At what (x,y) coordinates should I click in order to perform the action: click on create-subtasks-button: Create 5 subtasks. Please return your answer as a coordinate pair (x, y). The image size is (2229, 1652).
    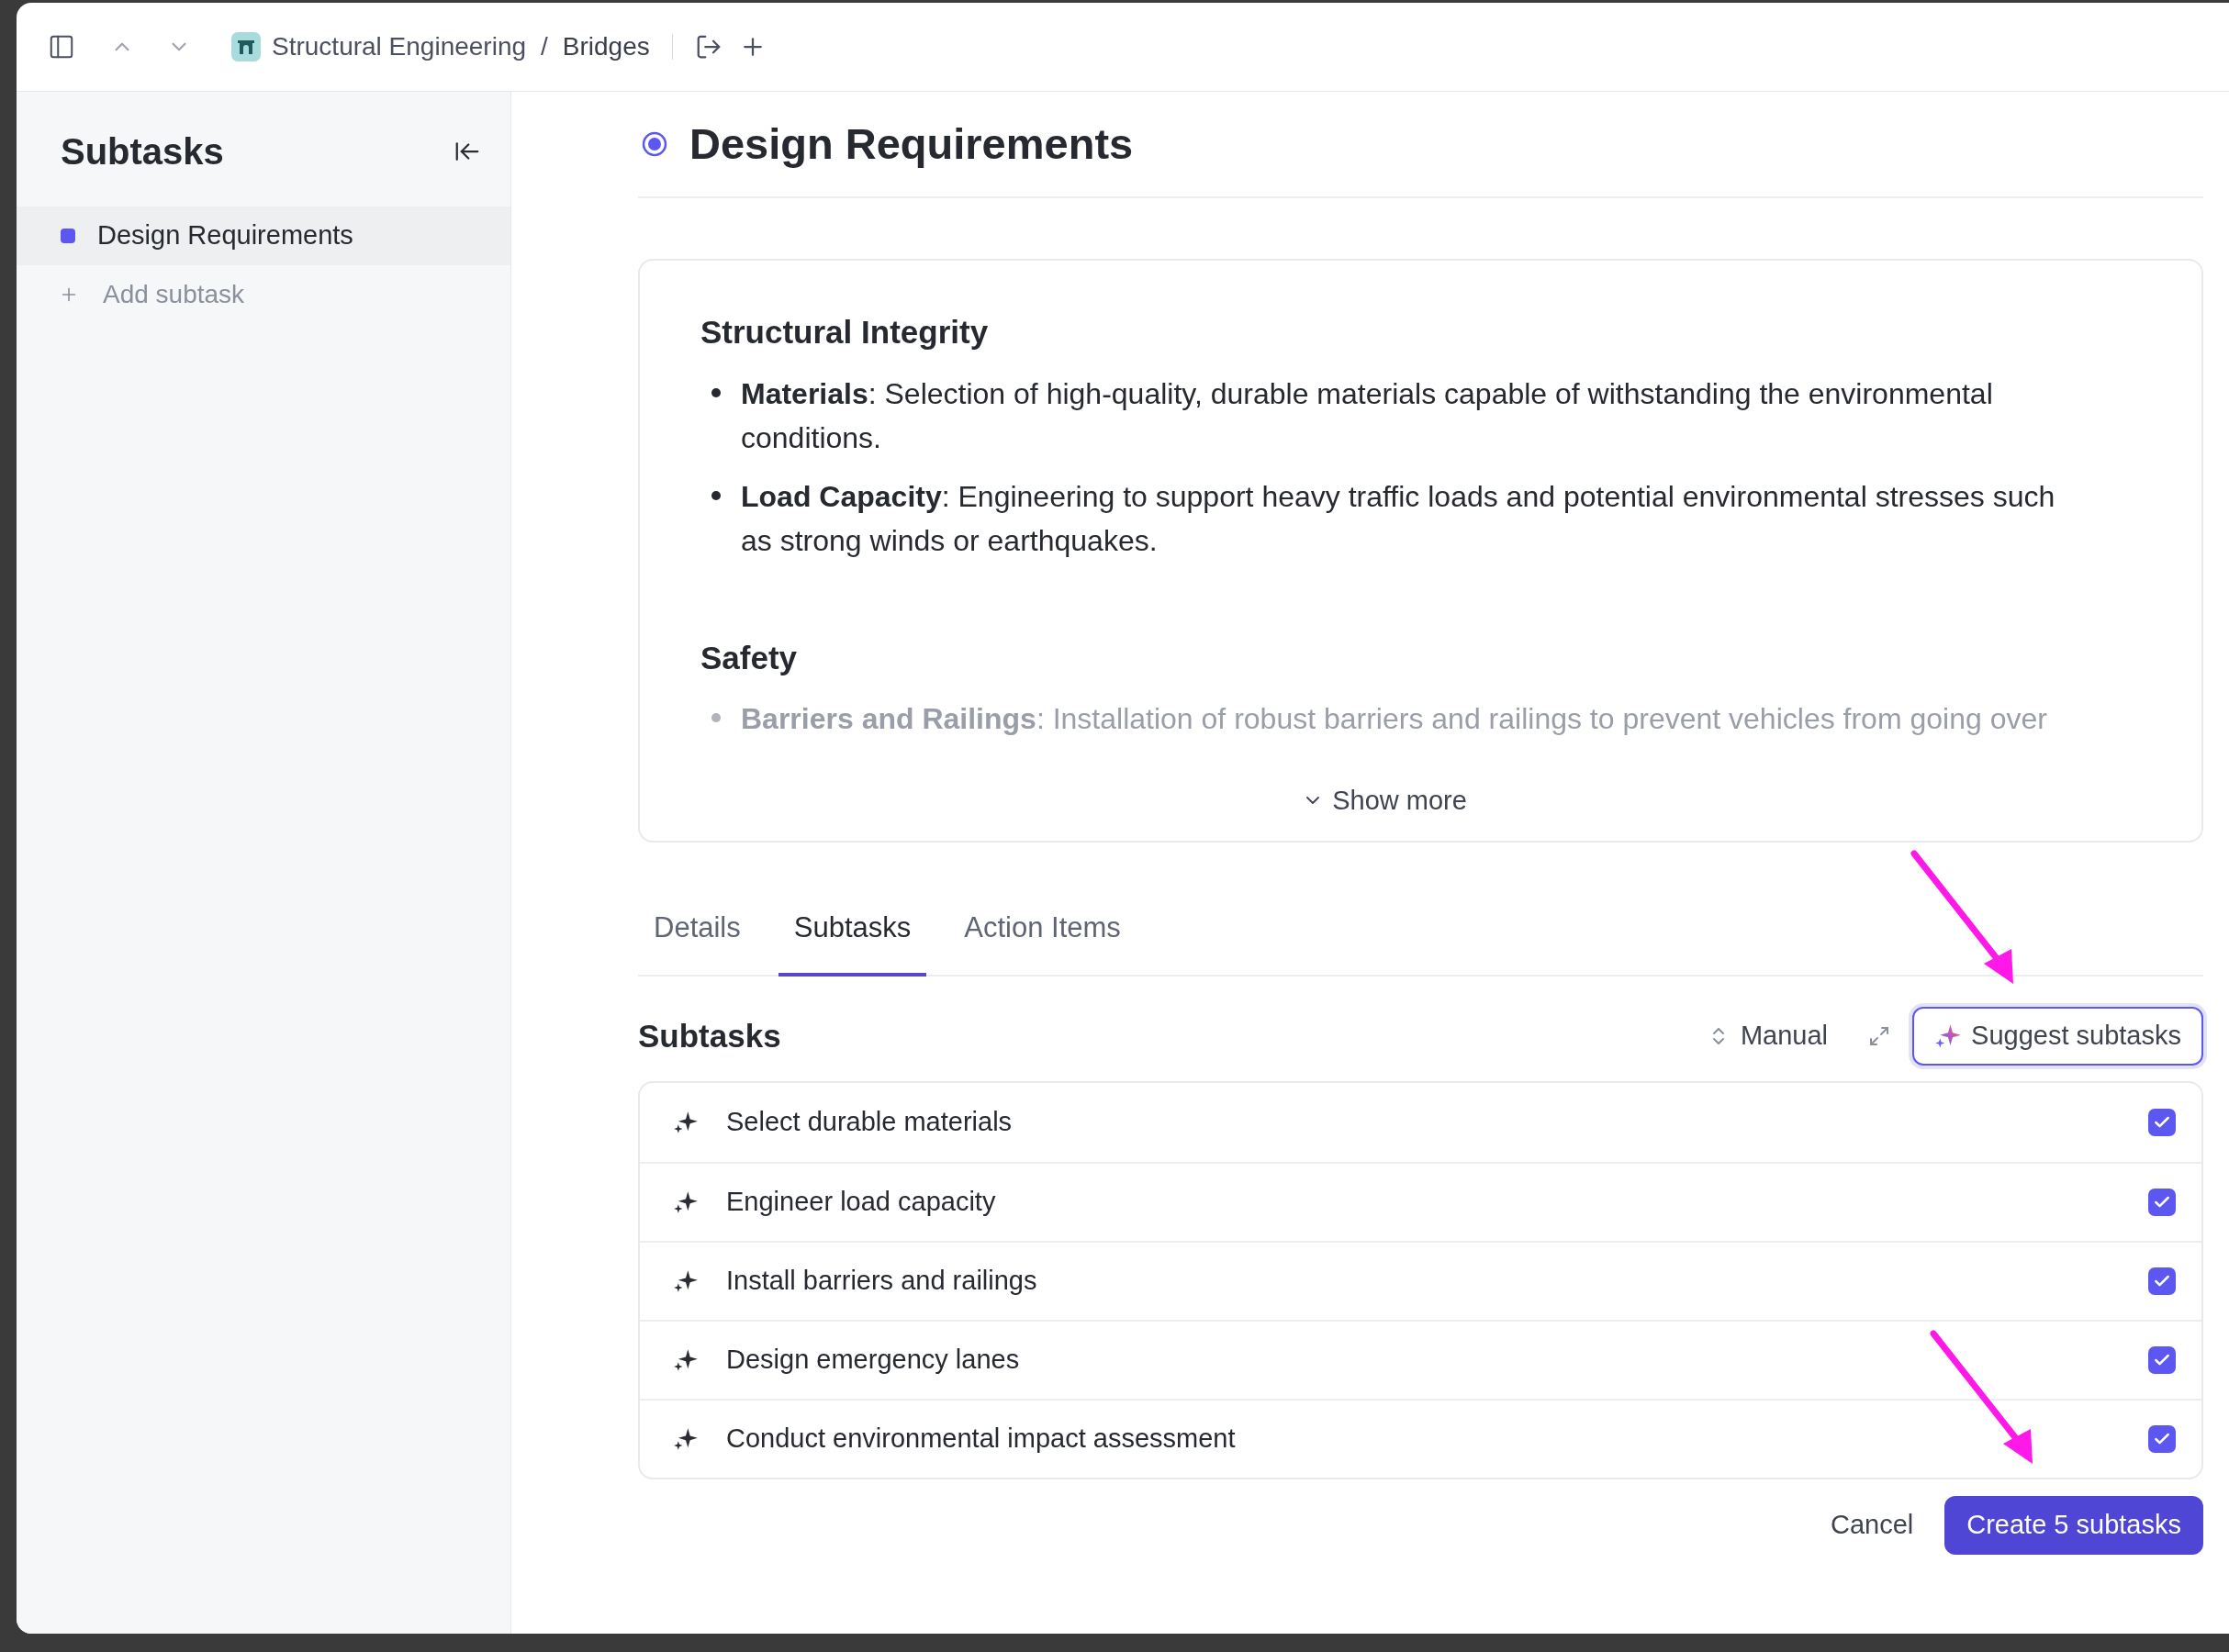
    Looking at the image, I should click on (2073, 1526).